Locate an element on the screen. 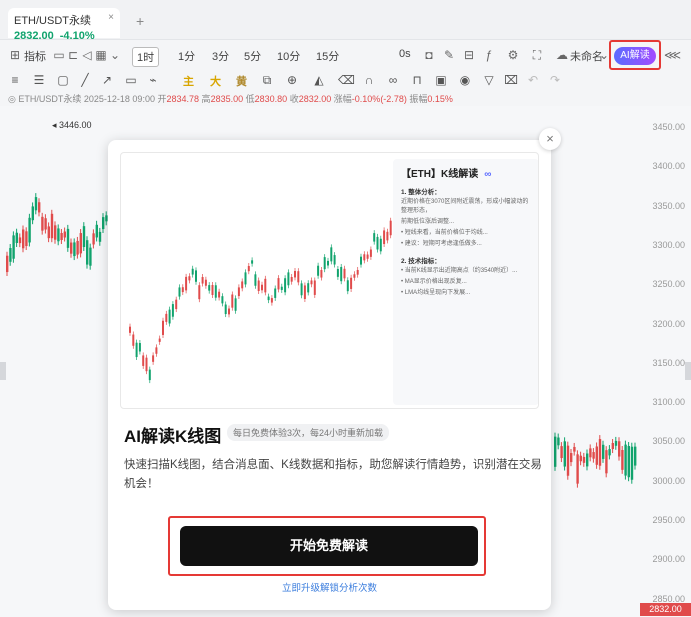 The image size is (691, 617). ai-interpret-button: AI解读 is located at coordinates (635, 56).